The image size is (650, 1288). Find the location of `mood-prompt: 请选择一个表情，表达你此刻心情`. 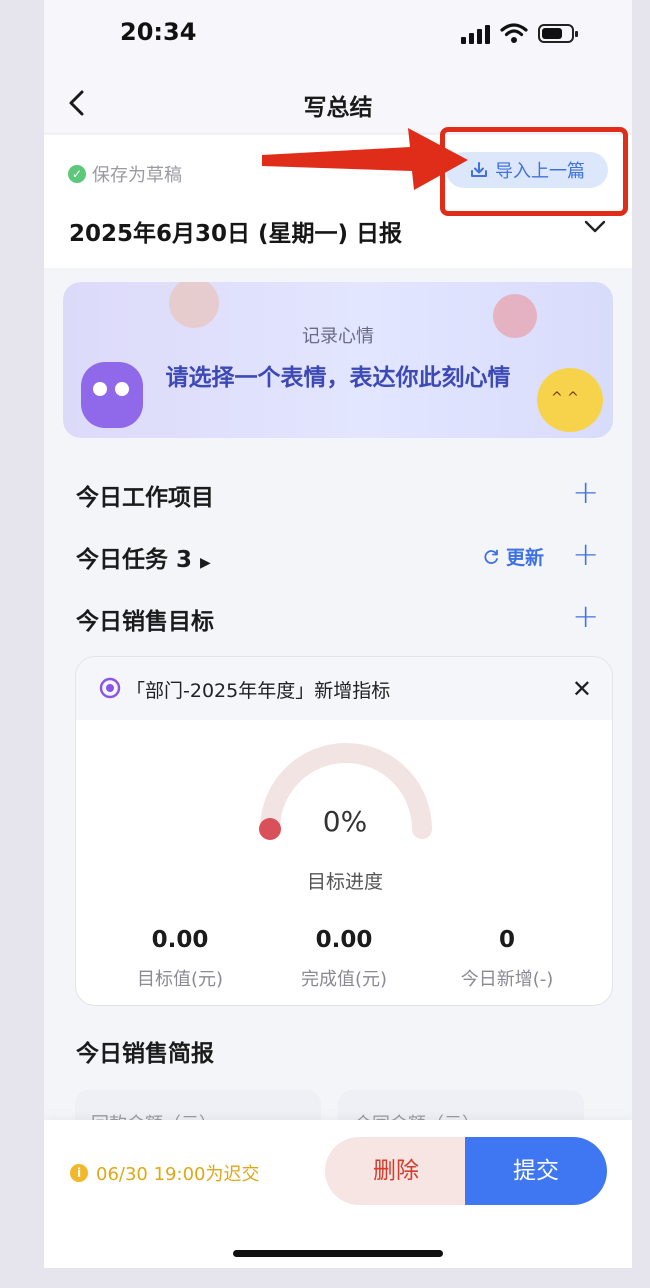

mood-prompt: 请选择一个表情，表达你此刻心情 is located at coordinates (338, 378).